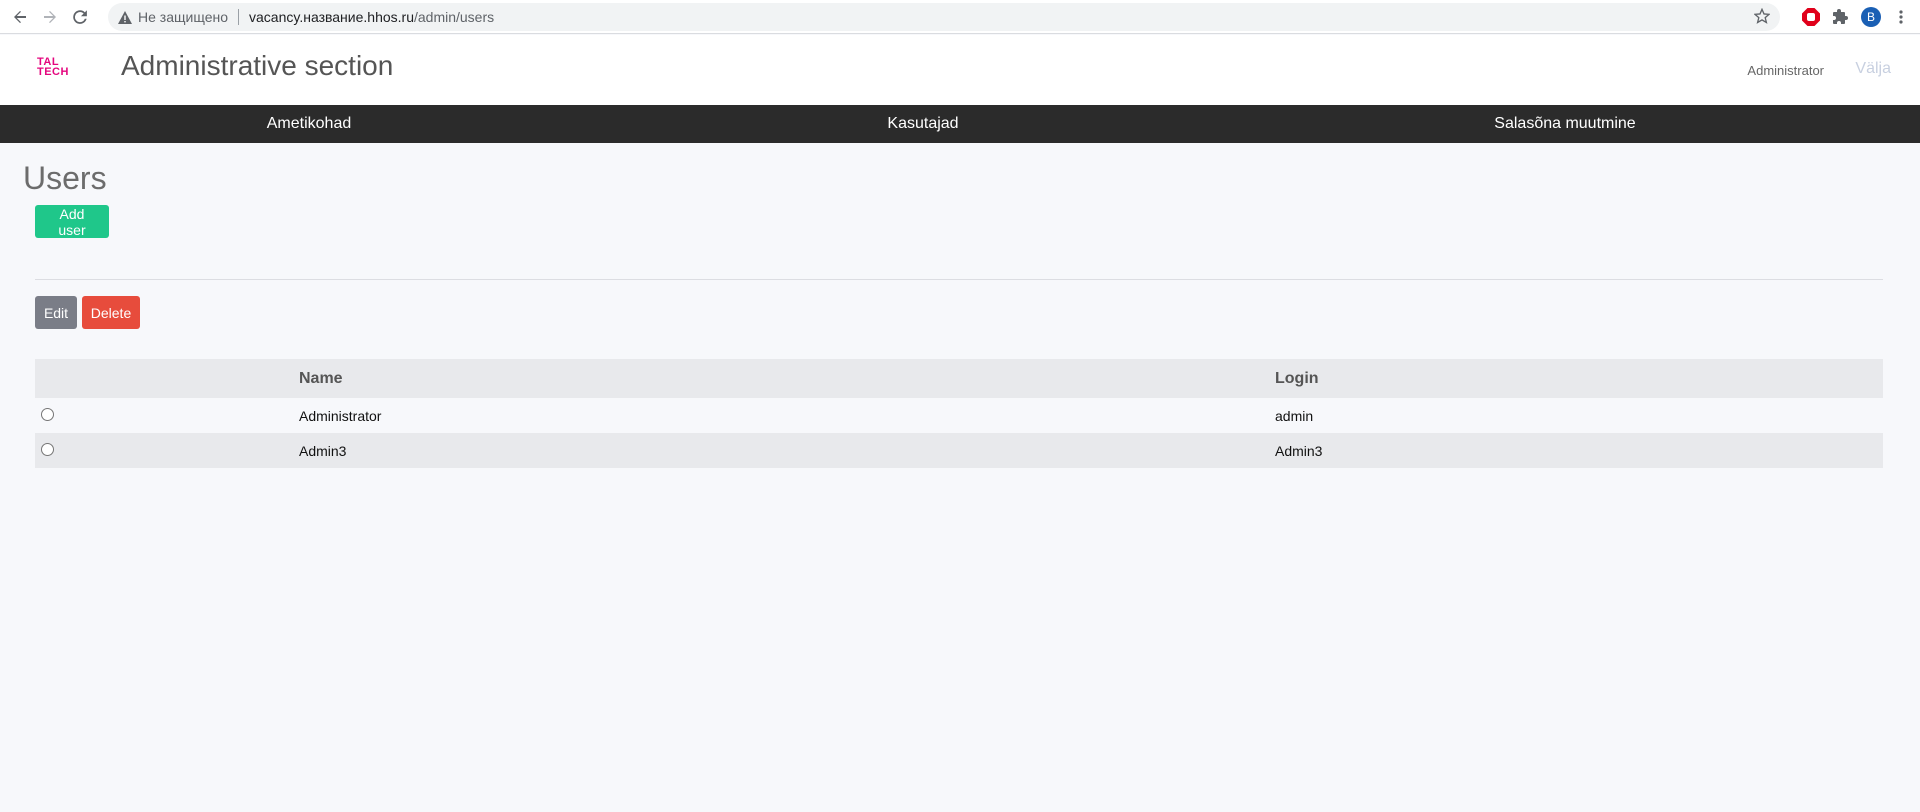 The image size is (1920, 812). Describe the element at coordinates (1811, 17) in the screenshot. I see `adblock-extension-icon` at that location.